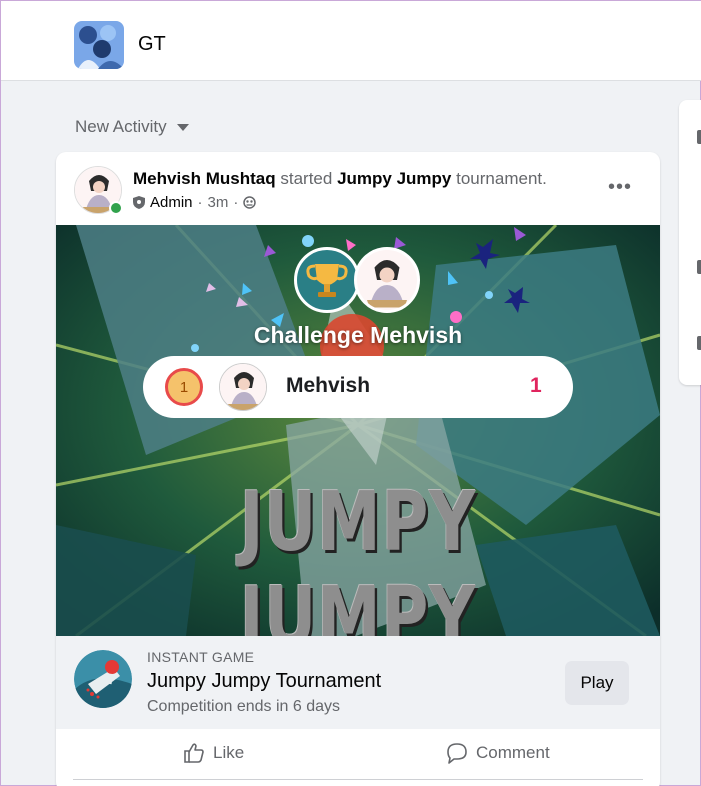 This screenshot has width=701, height=786. What do you see at coordinates (597, 683) in the screenshot?
I see `play-button: Play` at bounding box center [597, 683].